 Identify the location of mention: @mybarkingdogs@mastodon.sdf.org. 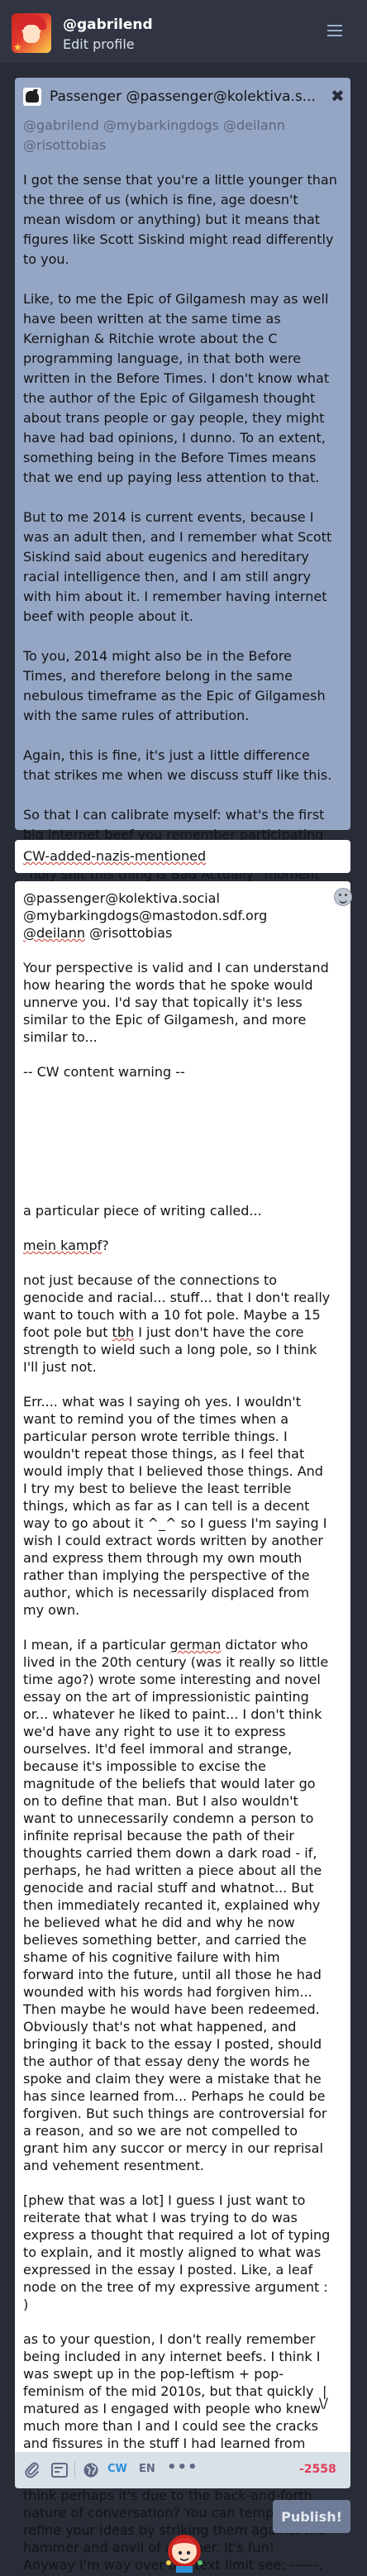
(145, 915).